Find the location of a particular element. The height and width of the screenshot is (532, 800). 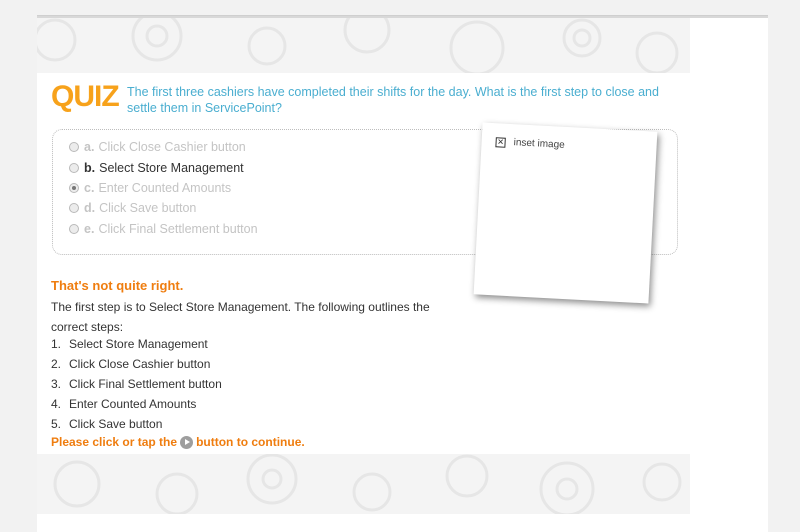

broken-image-icon: ✕ is located at coordinates (500, 142).